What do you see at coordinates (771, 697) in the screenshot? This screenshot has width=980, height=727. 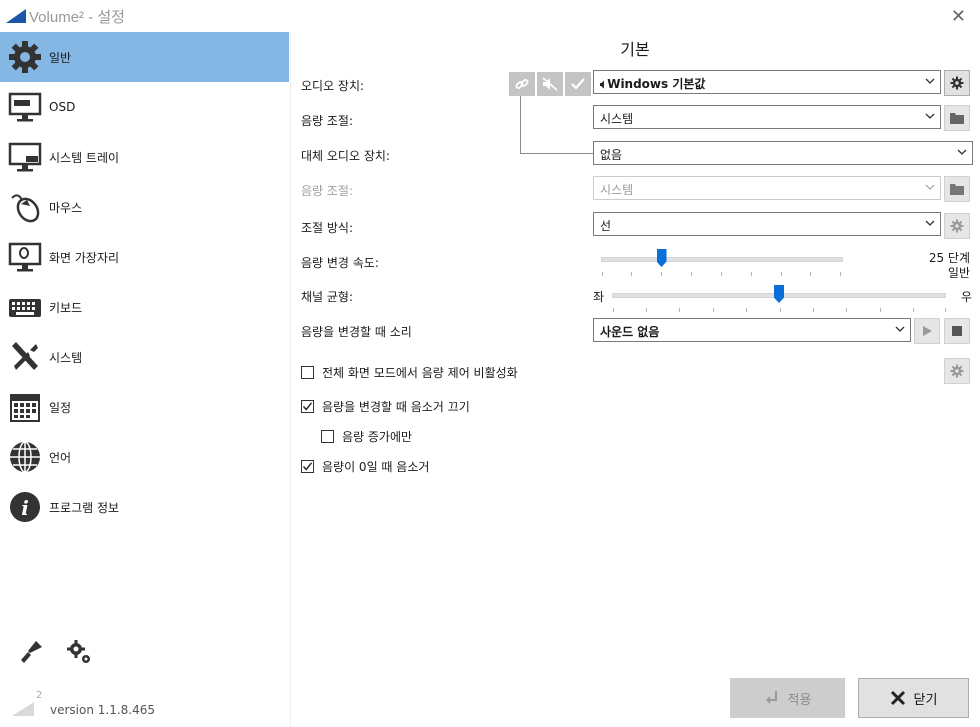 I see `apply-icon` at bounding box center [771, 697].